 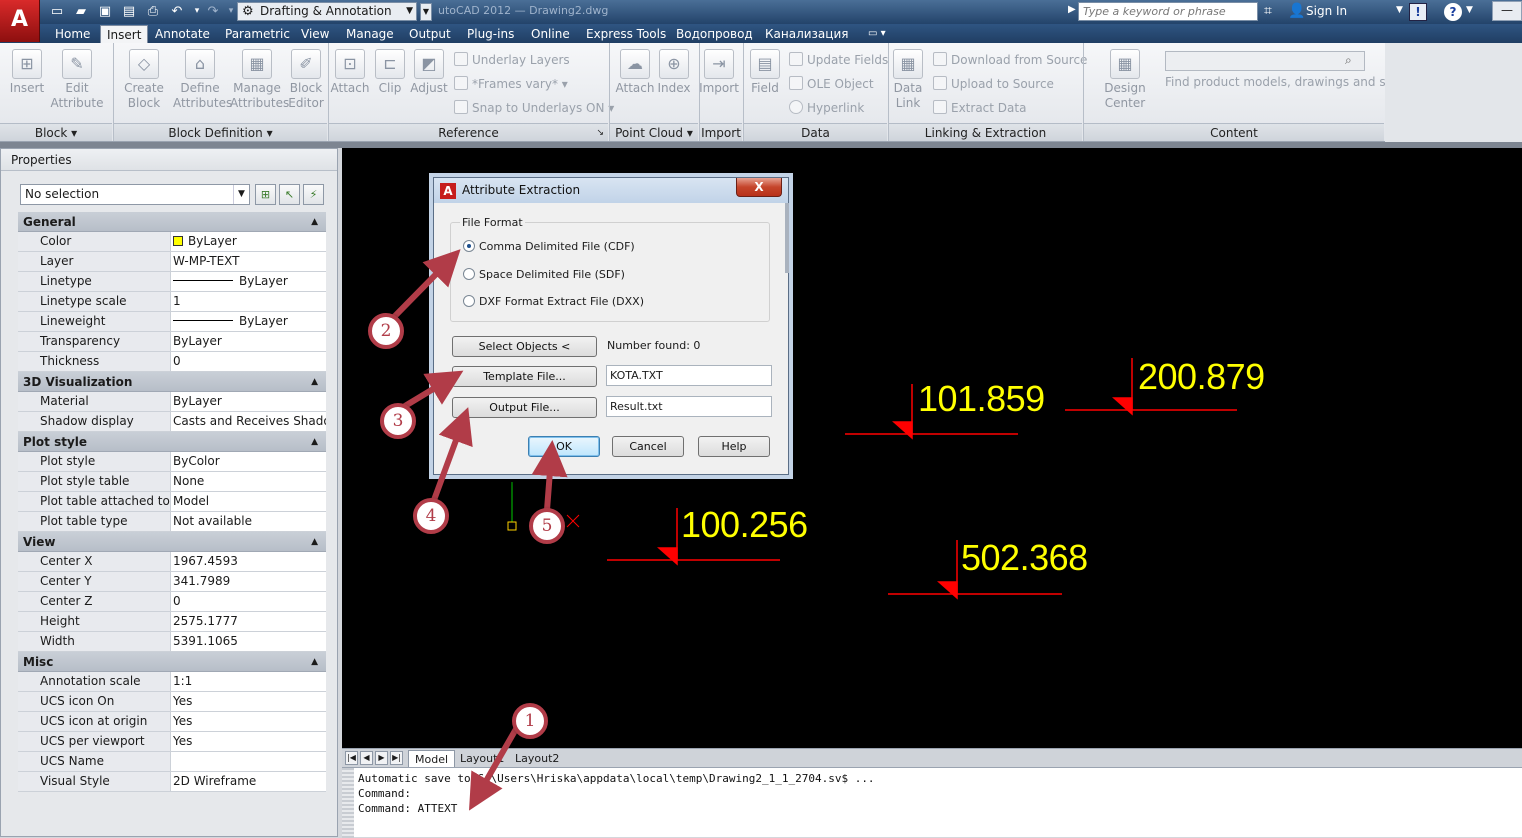 What do you see at coordinates (426, 12) in the screenshot?
I see `quick-access-customize-icon: ▼` at bounding box center [426, 12].